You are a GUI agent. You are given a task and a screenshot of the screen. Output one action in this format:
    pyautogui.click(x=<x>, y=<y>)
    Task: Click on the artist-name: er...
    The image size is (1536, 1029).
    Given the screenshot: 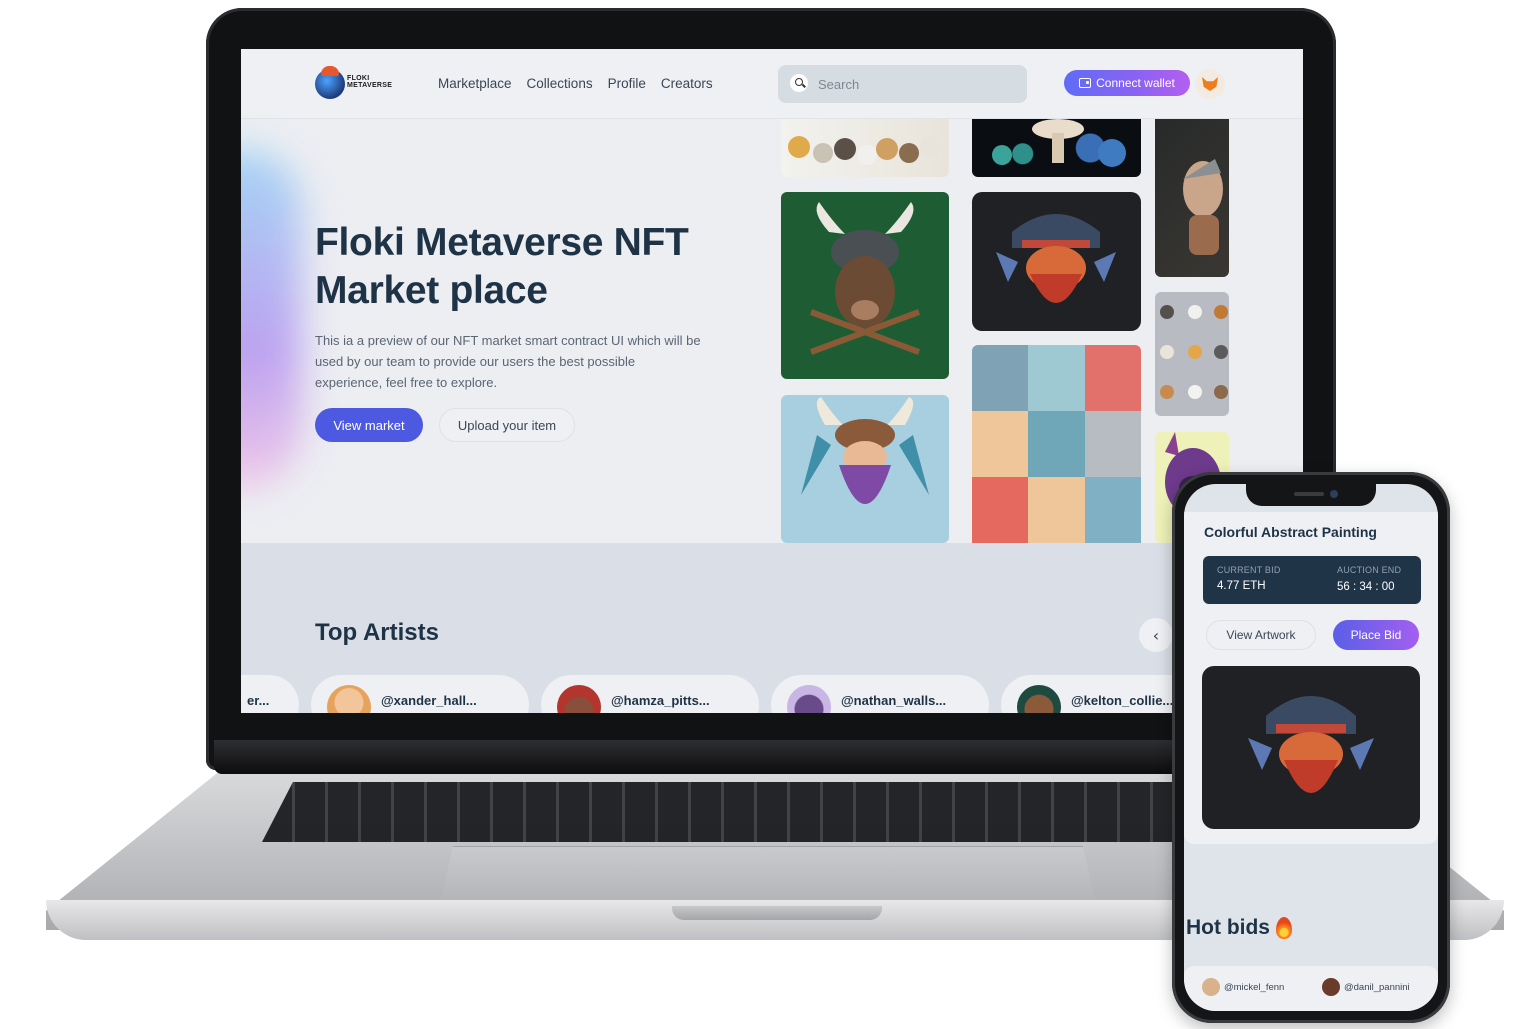 What is the action you would take?
    pyautogui.click(x=258, y=700)
    